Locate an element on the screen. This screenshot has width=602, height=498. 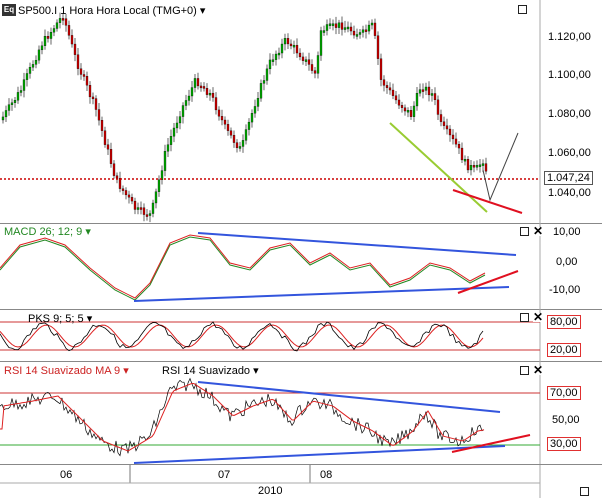
rsi-tick-50: 50,00 is located at coordinates (566, 420).